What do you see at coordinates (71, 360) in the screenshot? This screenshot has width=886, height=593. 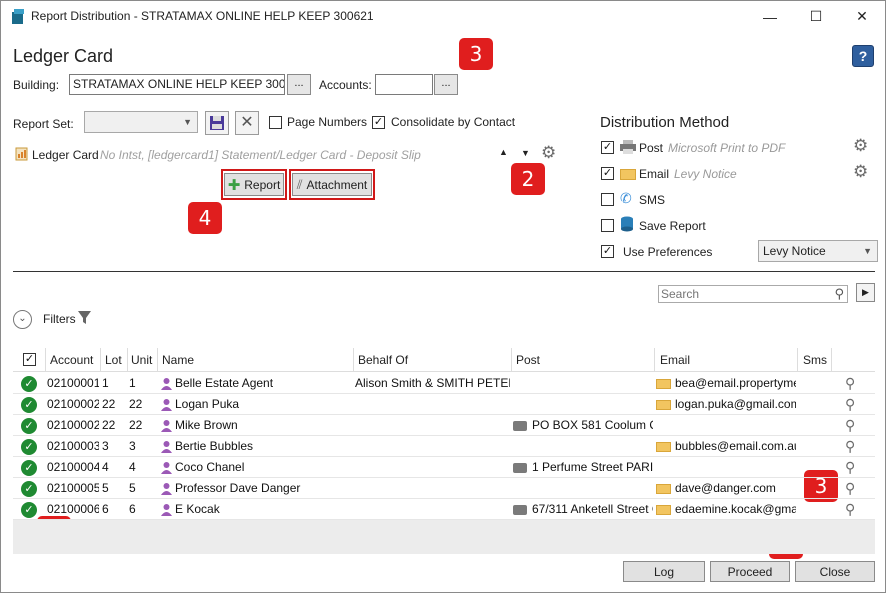 I see `column-header-account: Account` at bounding box center [71, 360].